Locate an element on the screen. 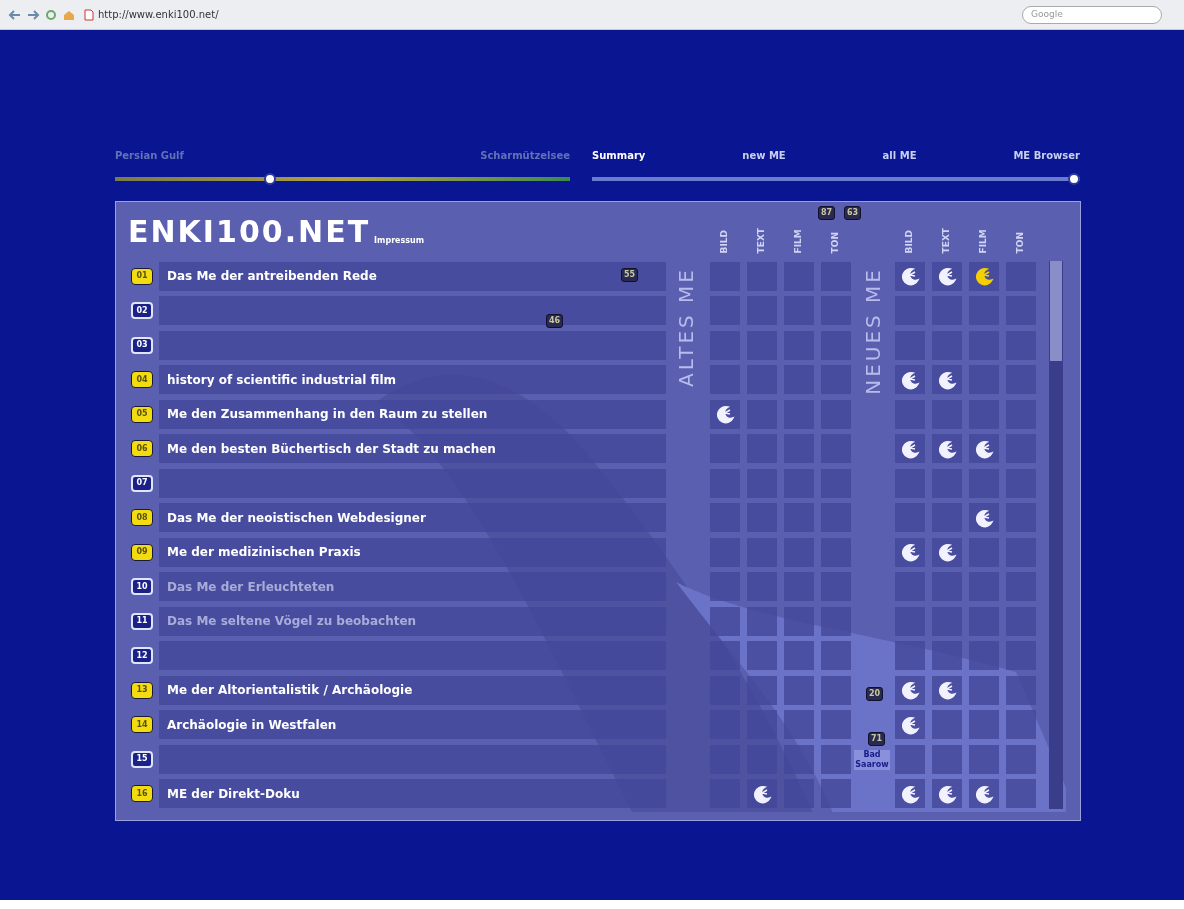 This screenshot has height=909, width=1184. row-number-badge: 07 is located at coordinates (142, 483).